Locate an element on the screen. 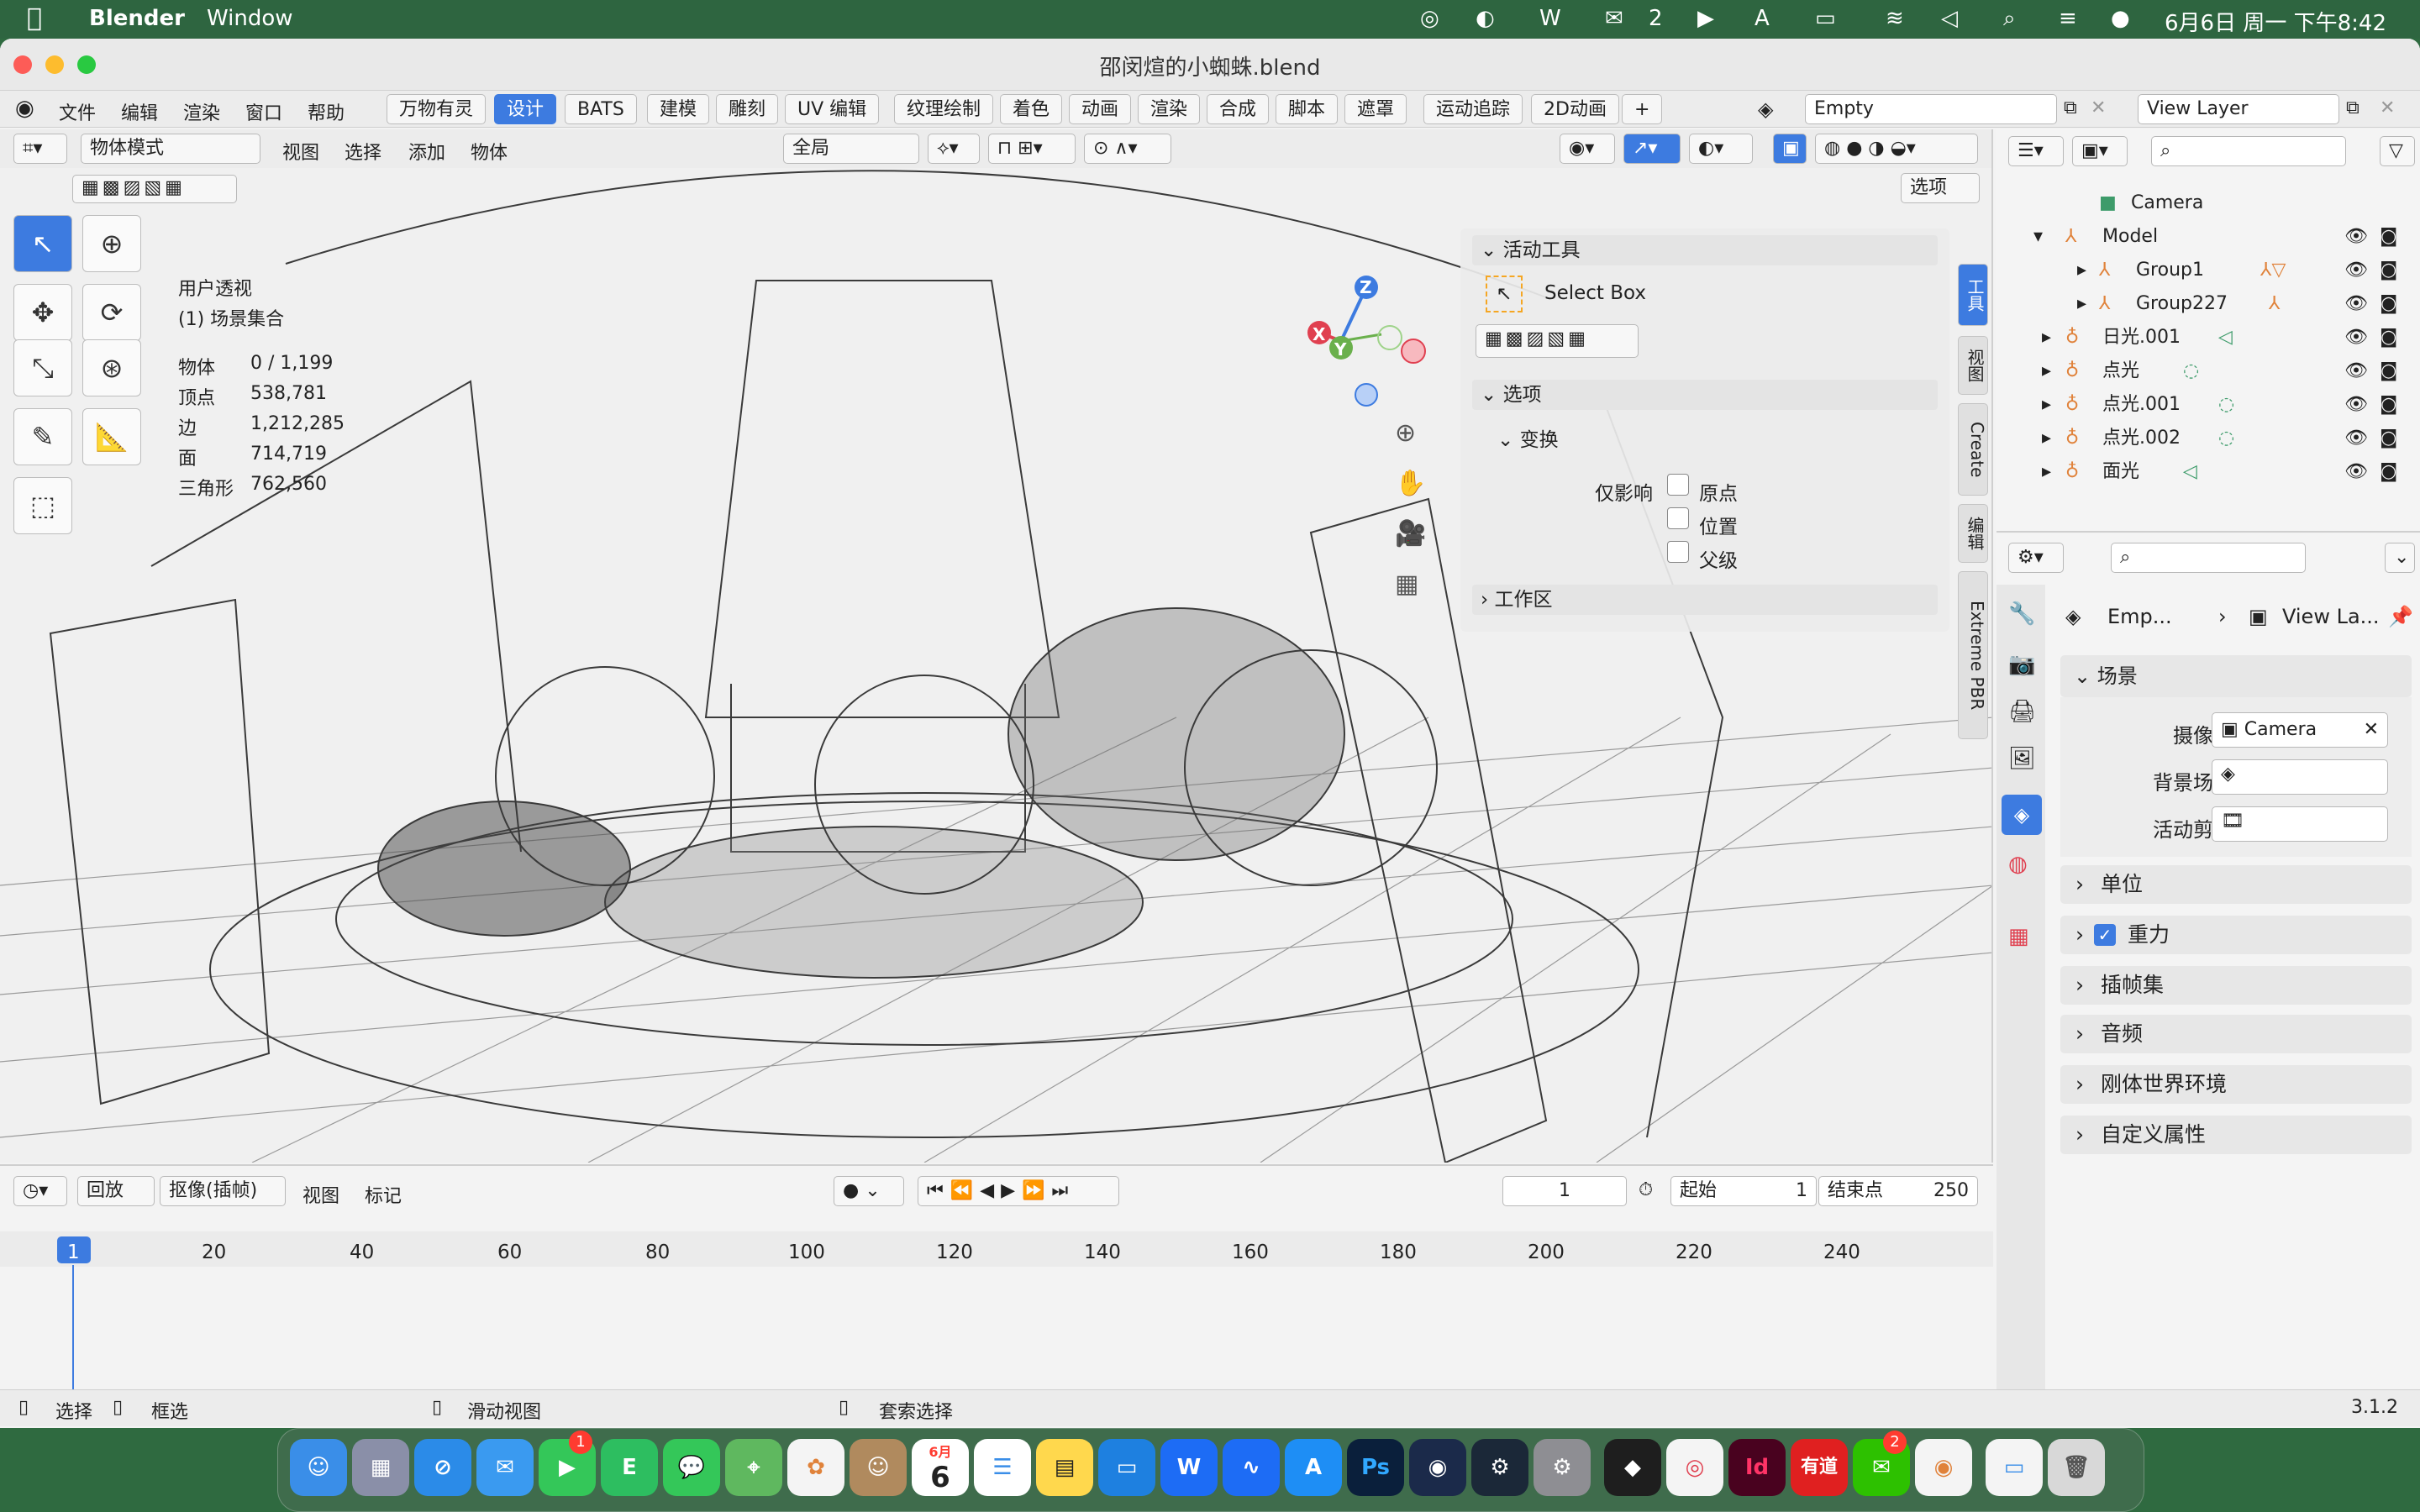  menu-add: 添加 is located at coordinates (427, 151).